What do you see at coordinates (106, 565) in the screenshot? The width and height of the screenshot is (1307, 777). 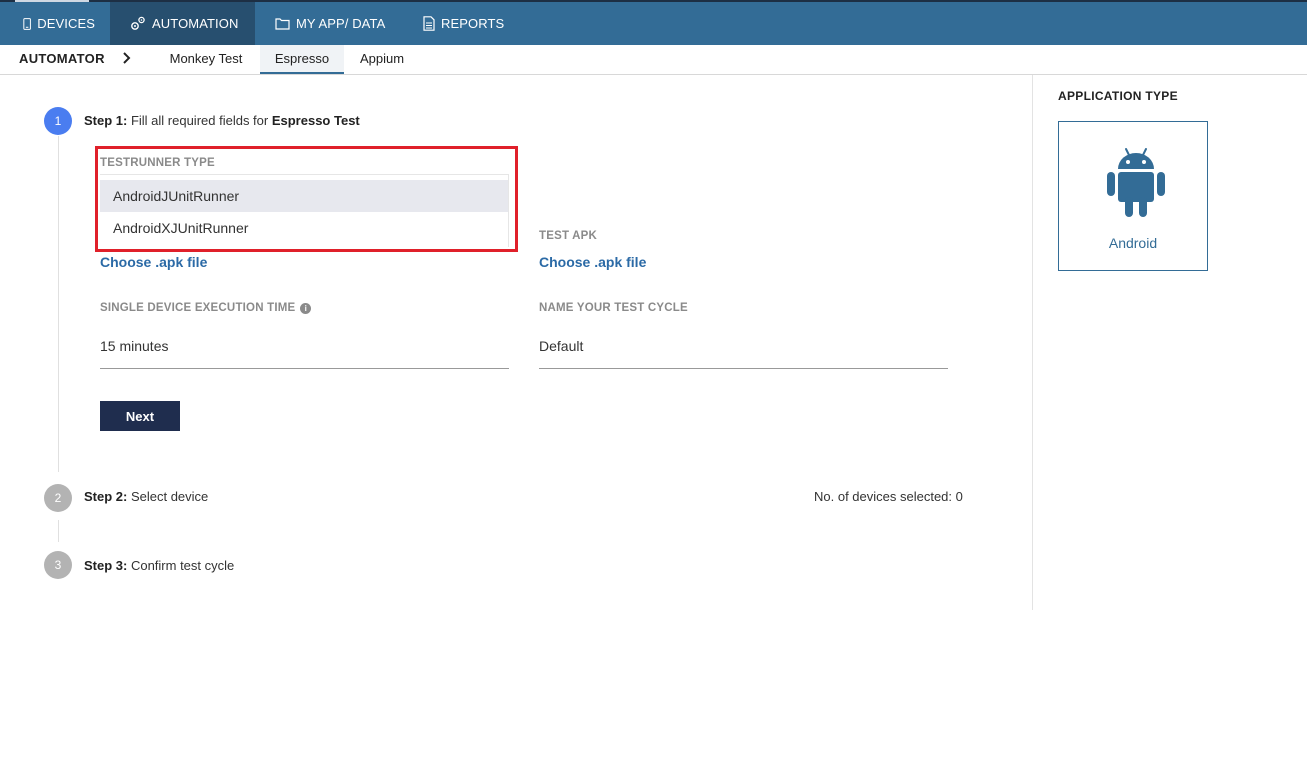 I see `step-3-prefix: Step 3:` at bounding box center [106, 565].